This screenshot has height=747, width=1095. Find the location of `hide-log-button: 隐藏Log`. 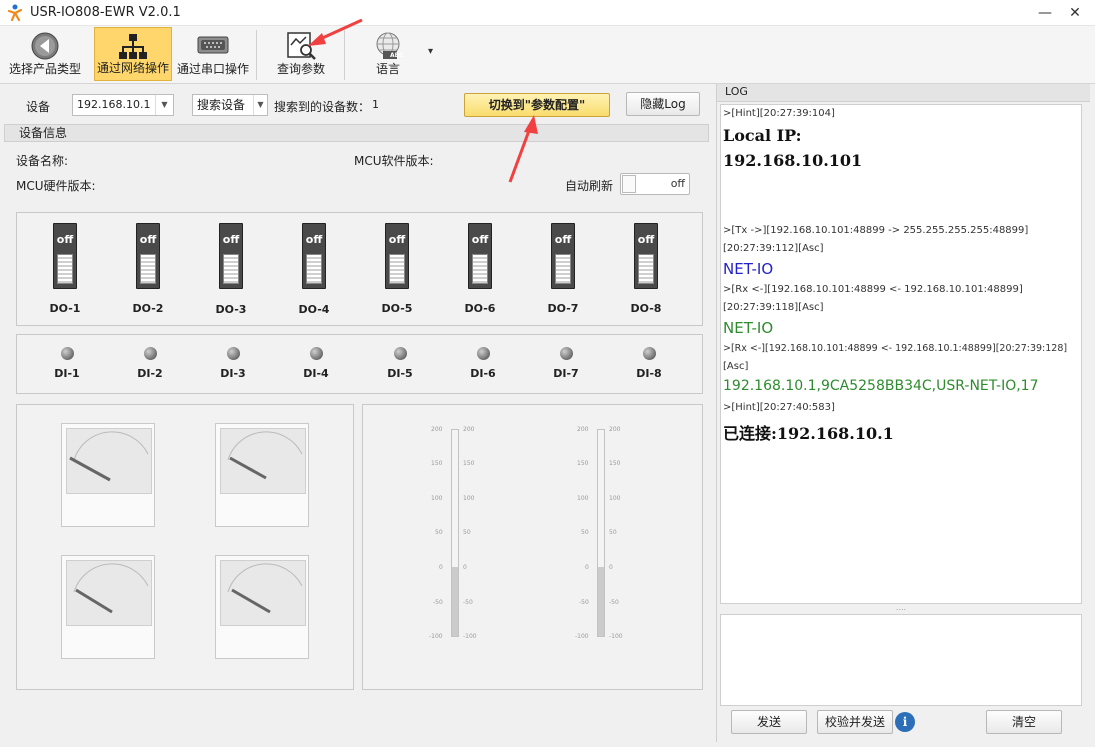

hide-log-button: 隐藏Log is located at coordinates (663, 104).